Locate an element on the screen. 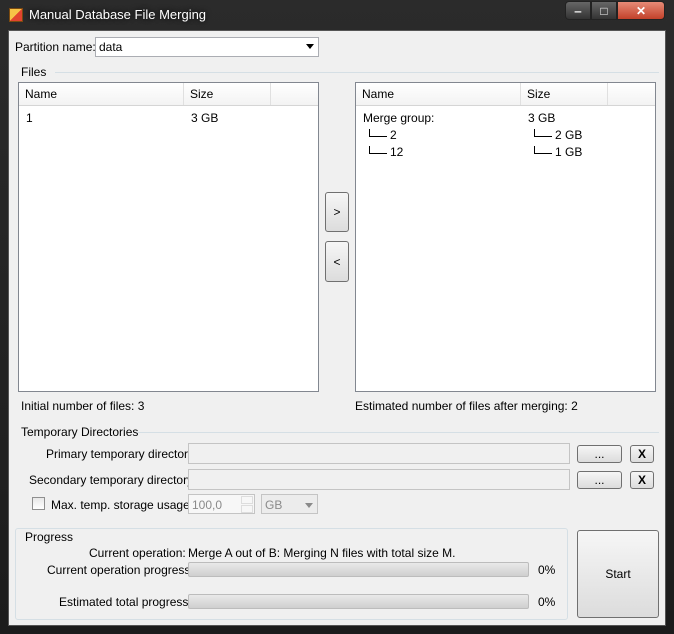 This screenshot has width=674, height=634. primary-temp-input is located at coordinates (379, 453).